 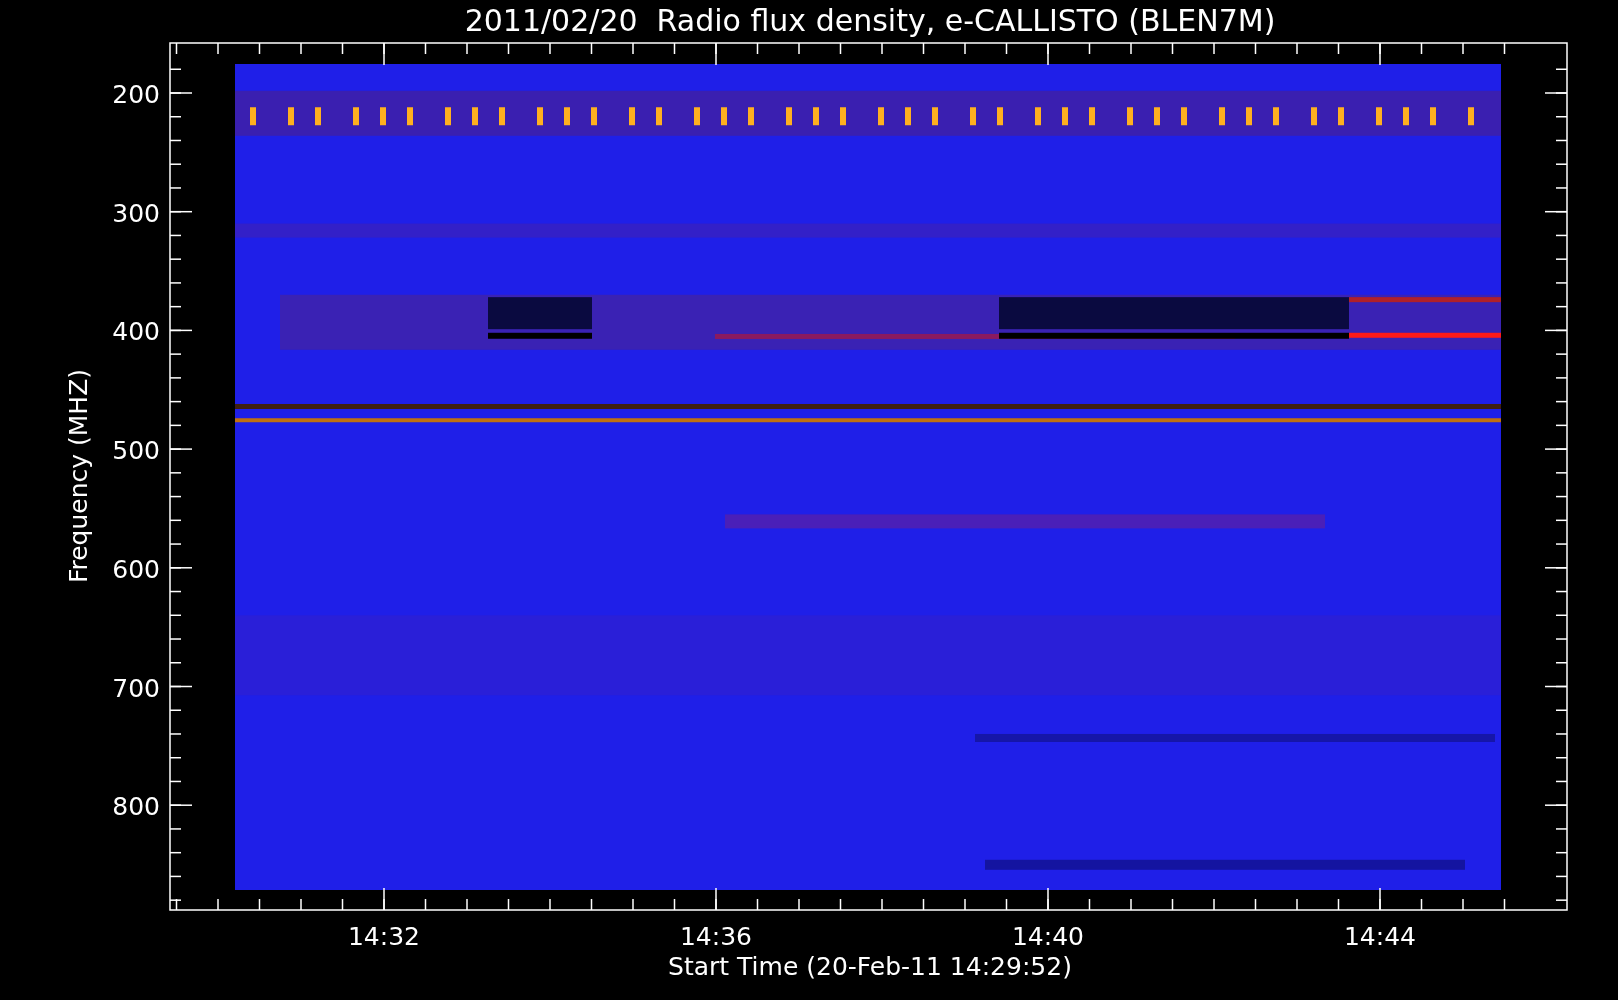 I want to click on tick-label: 400, so click(x=136, y=332).